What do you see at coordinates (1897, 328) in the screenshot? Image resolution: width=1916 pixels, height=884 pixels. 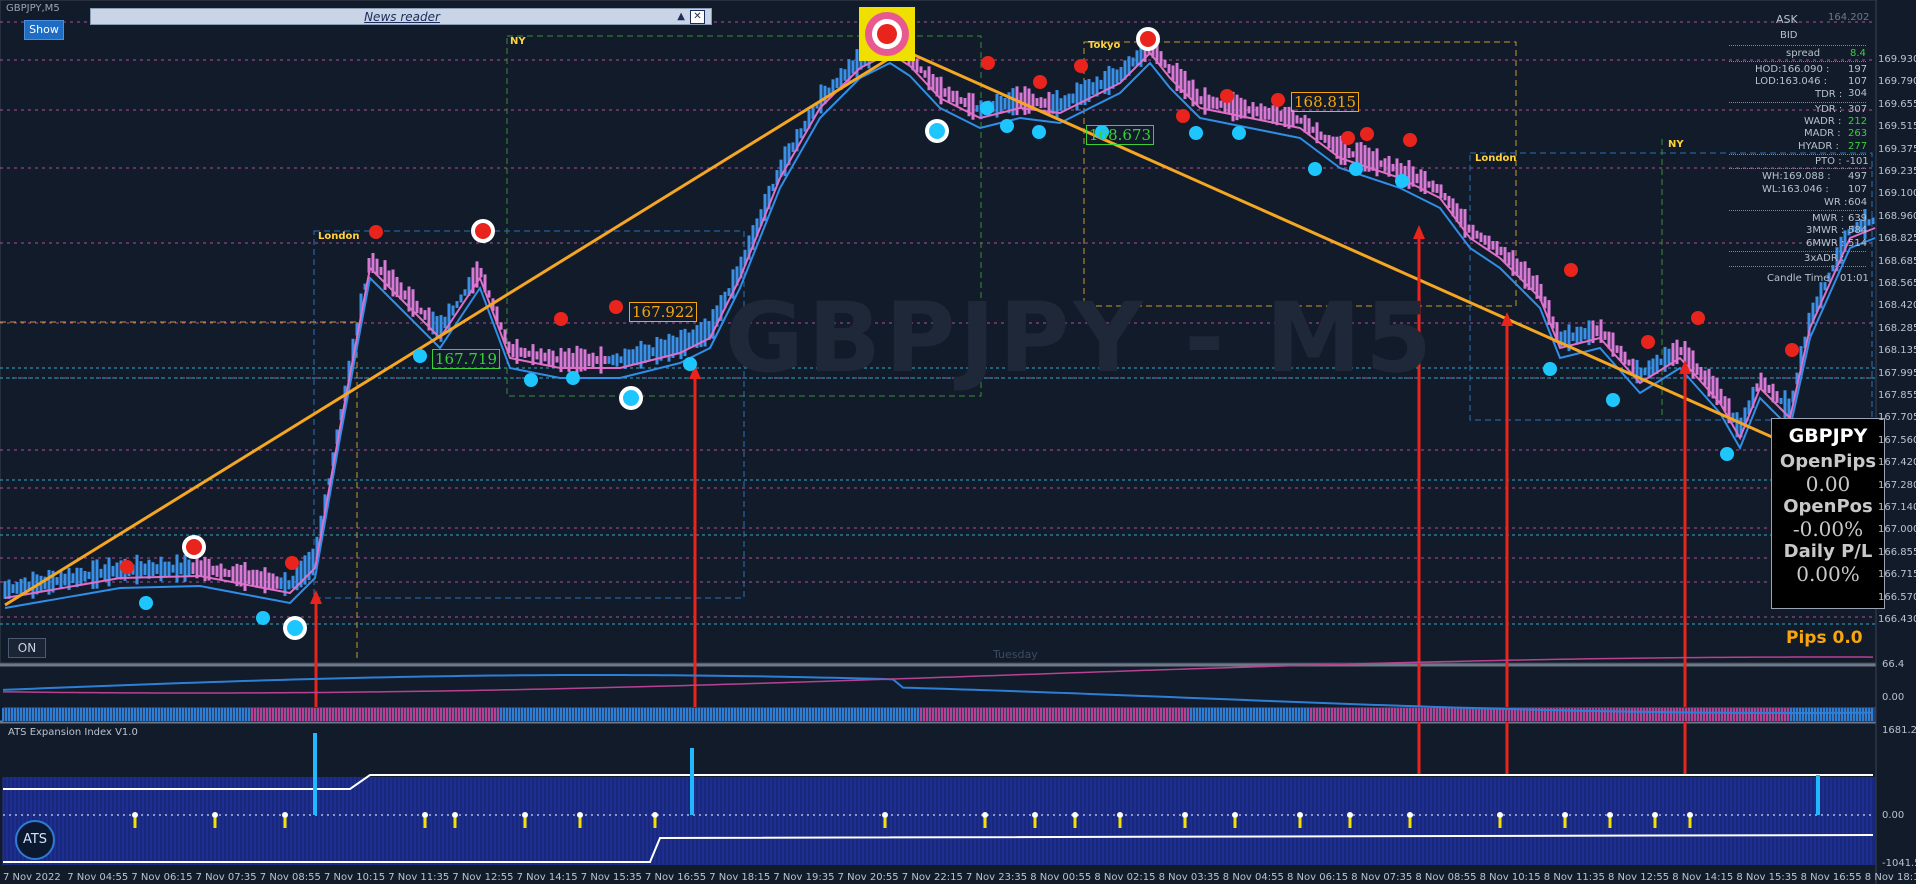 I see `price-axis-label: 168.285` at bounding box center [1897, 328].